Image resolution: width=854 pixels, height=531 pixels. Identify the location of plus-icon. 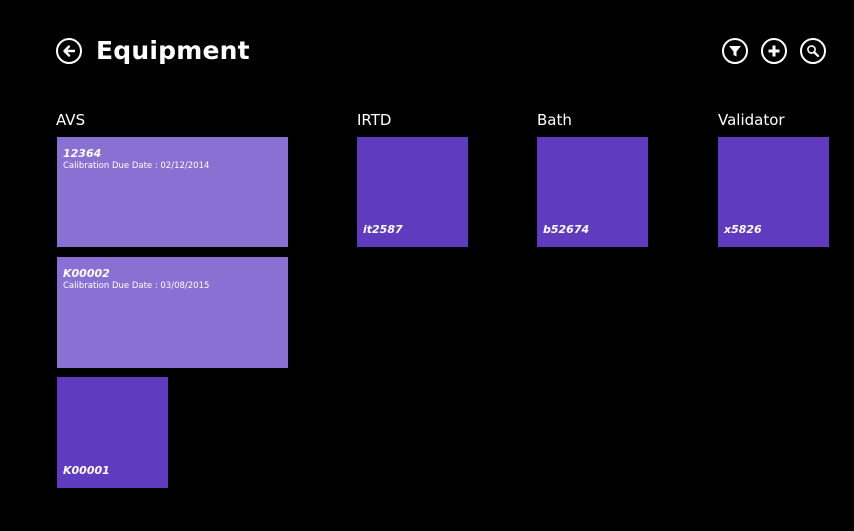
(774, 51).